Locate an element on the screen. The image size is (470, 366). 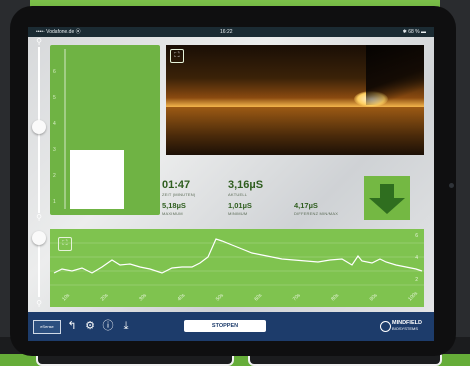
brand-line2: BIOSYSTEMS is located at coordinates (405, 328).